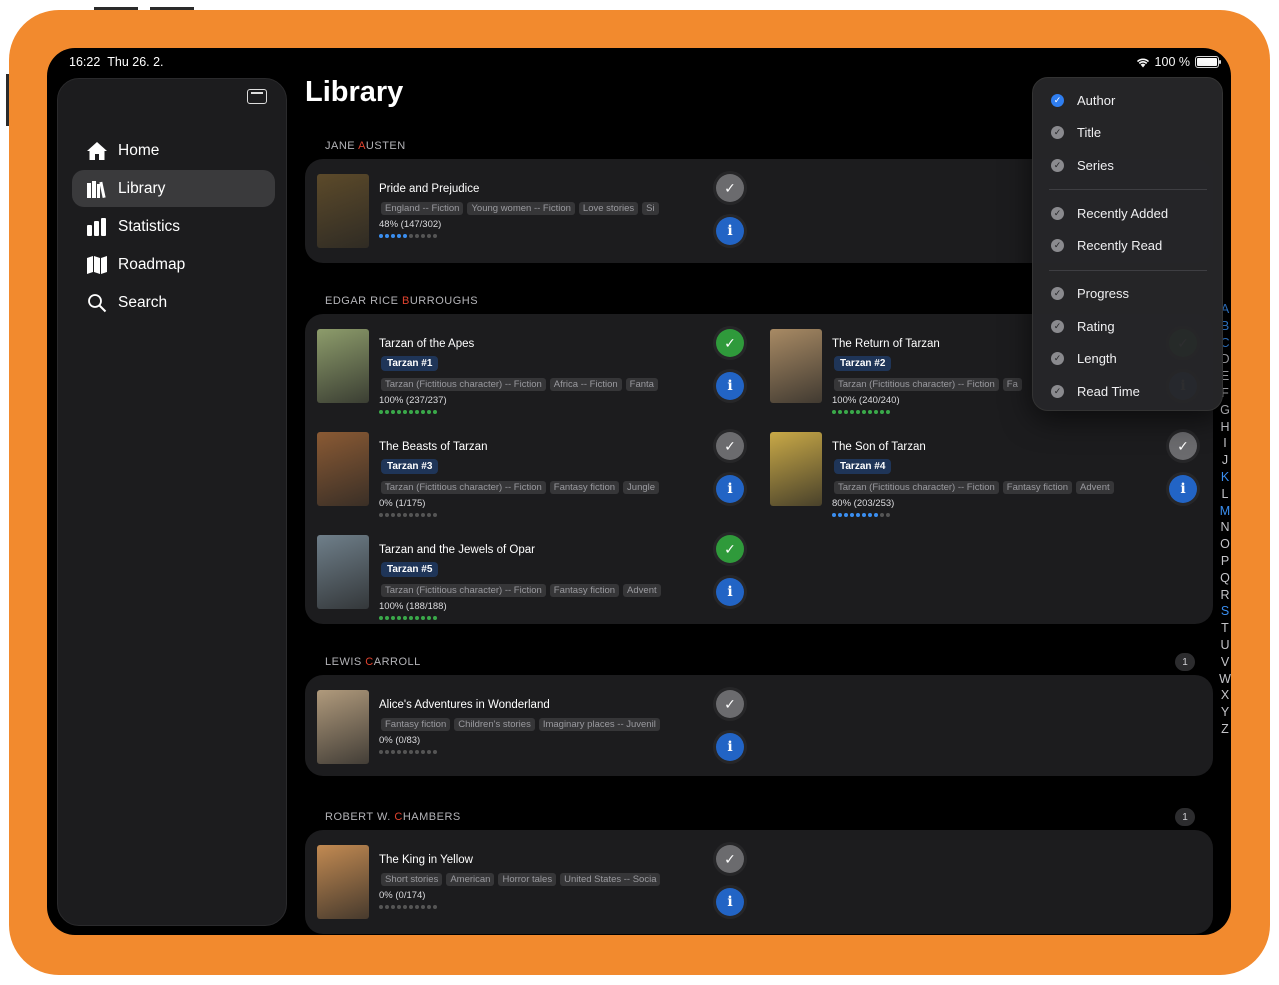  I want to click on alphabet-letter: M, so click(1223, 512).